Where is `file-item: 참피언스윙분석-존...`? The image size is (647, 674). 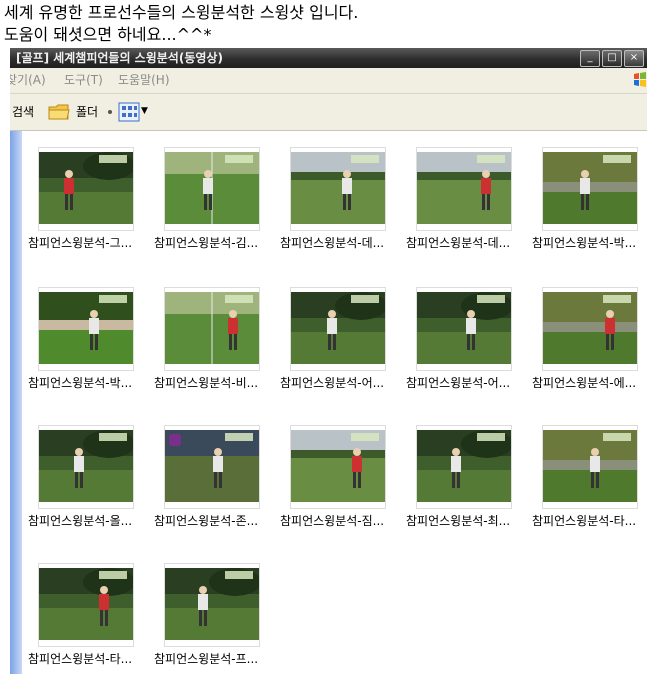
file-item: 참피언스윙분석-존... is located at coordinates (217, 477).